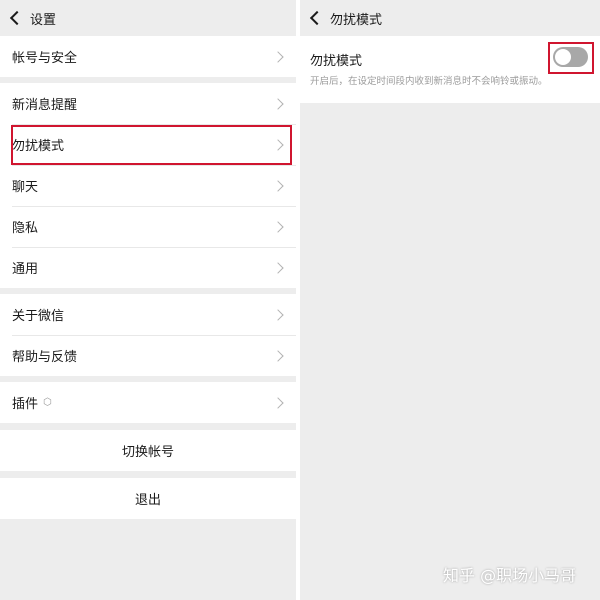  Describe the element at coordinates (510, 575) in the screenshot. I see `watermark: 知乎 @职场小马哥` at that location.